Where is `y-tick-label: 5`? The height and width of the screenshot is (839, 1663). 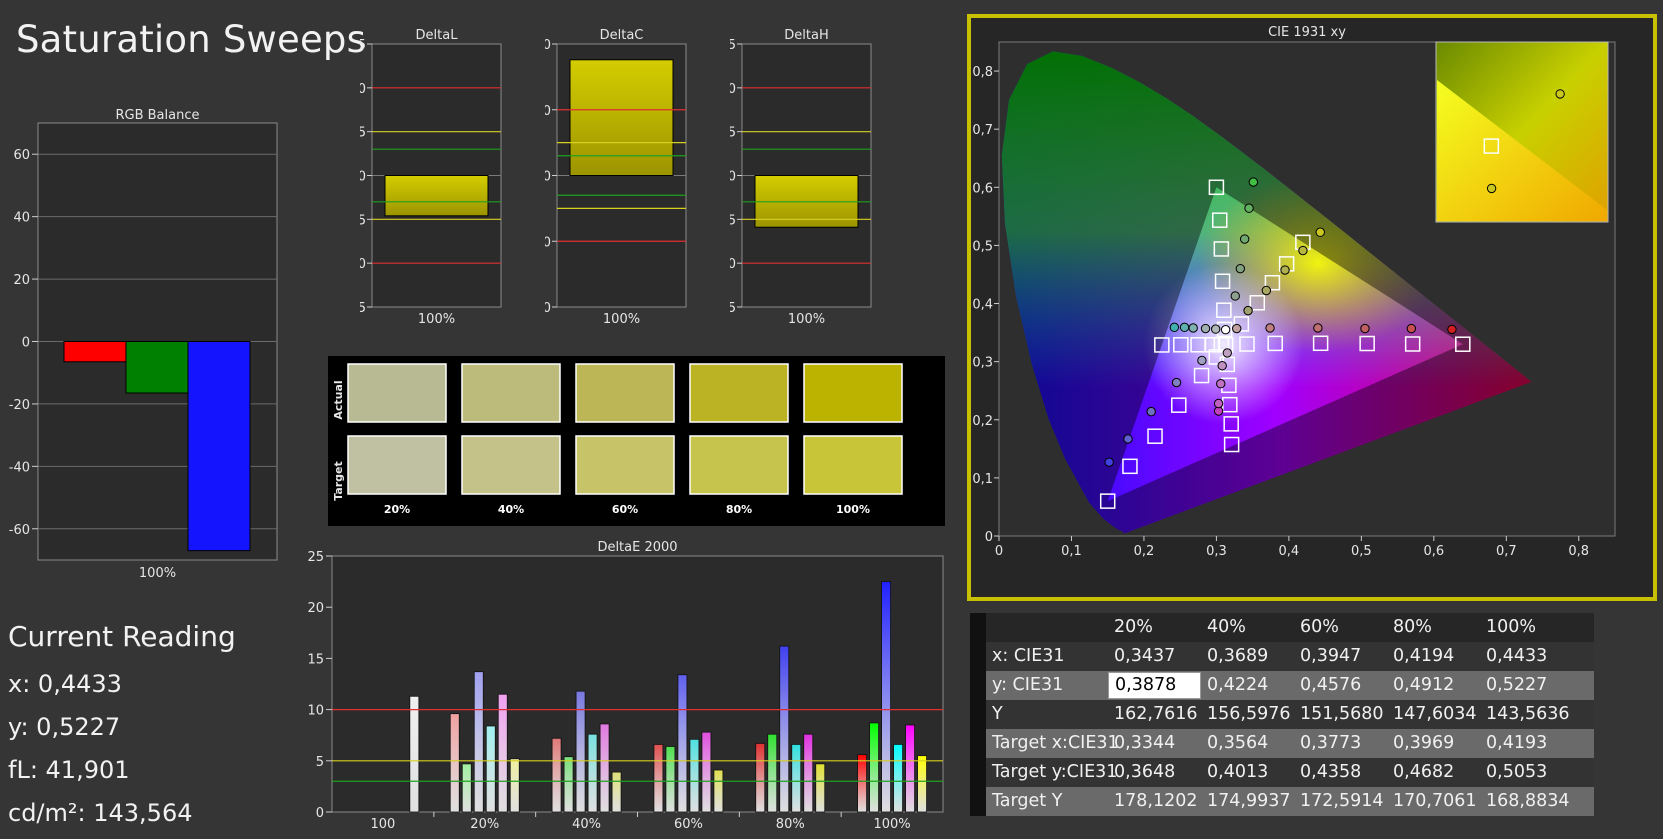 y-tick-label: 5 is located at coordinates (363, 133).